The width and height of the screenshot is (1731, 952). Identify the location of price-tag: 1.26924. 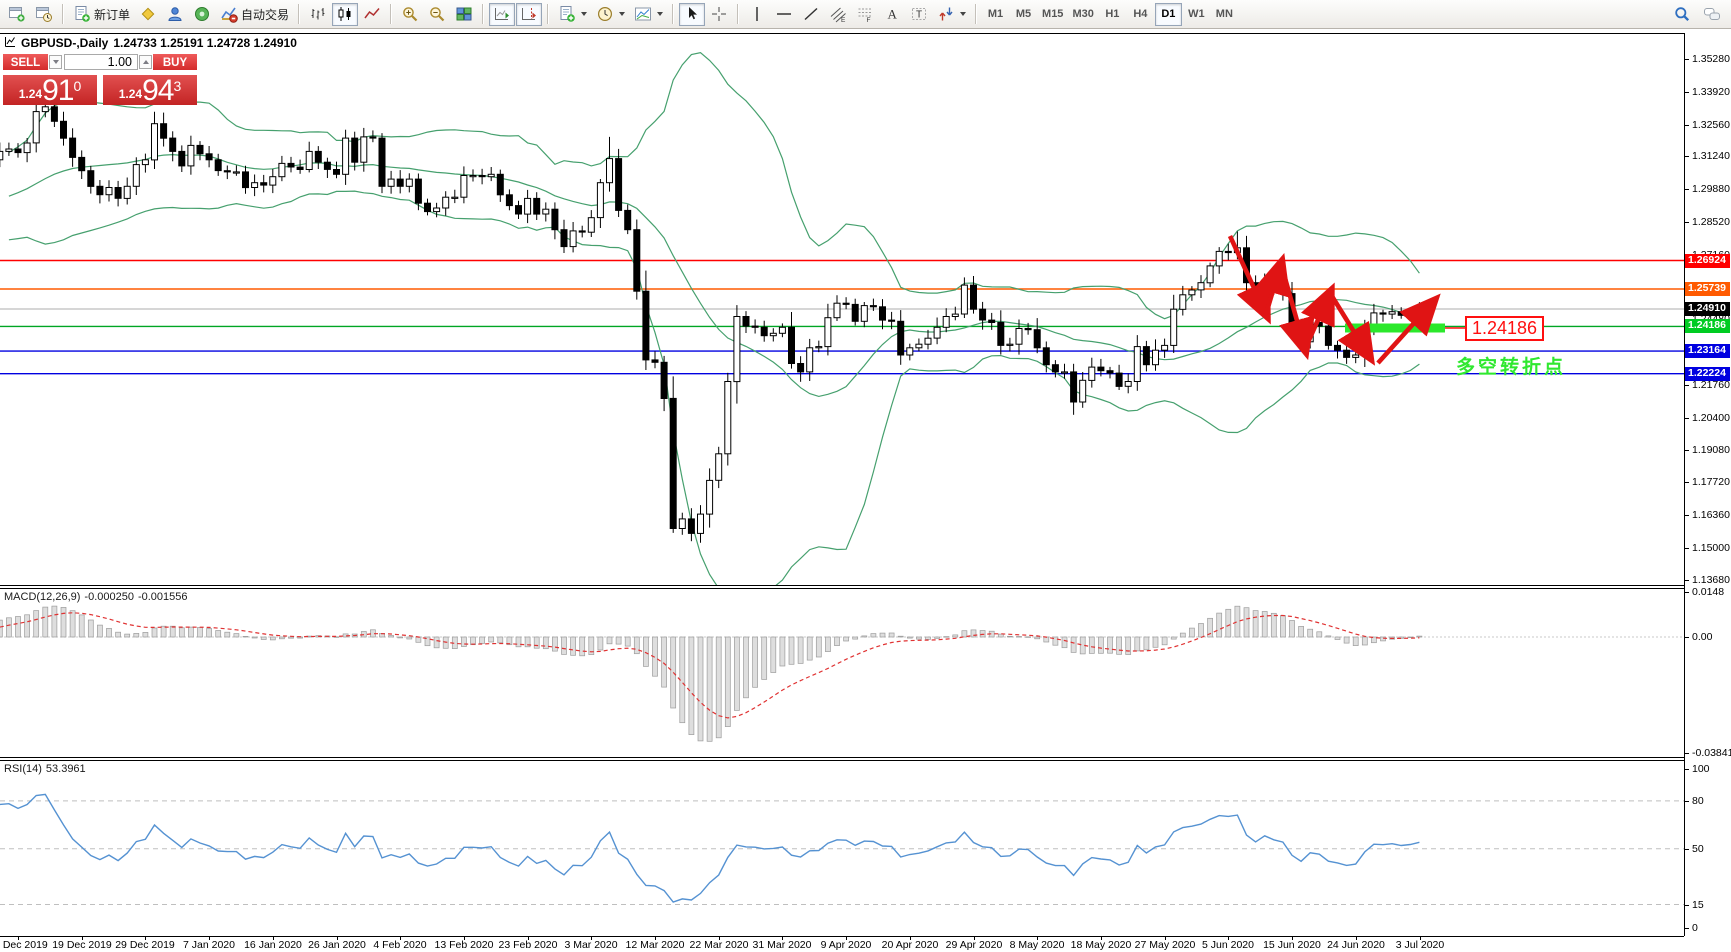
(1707, 260).